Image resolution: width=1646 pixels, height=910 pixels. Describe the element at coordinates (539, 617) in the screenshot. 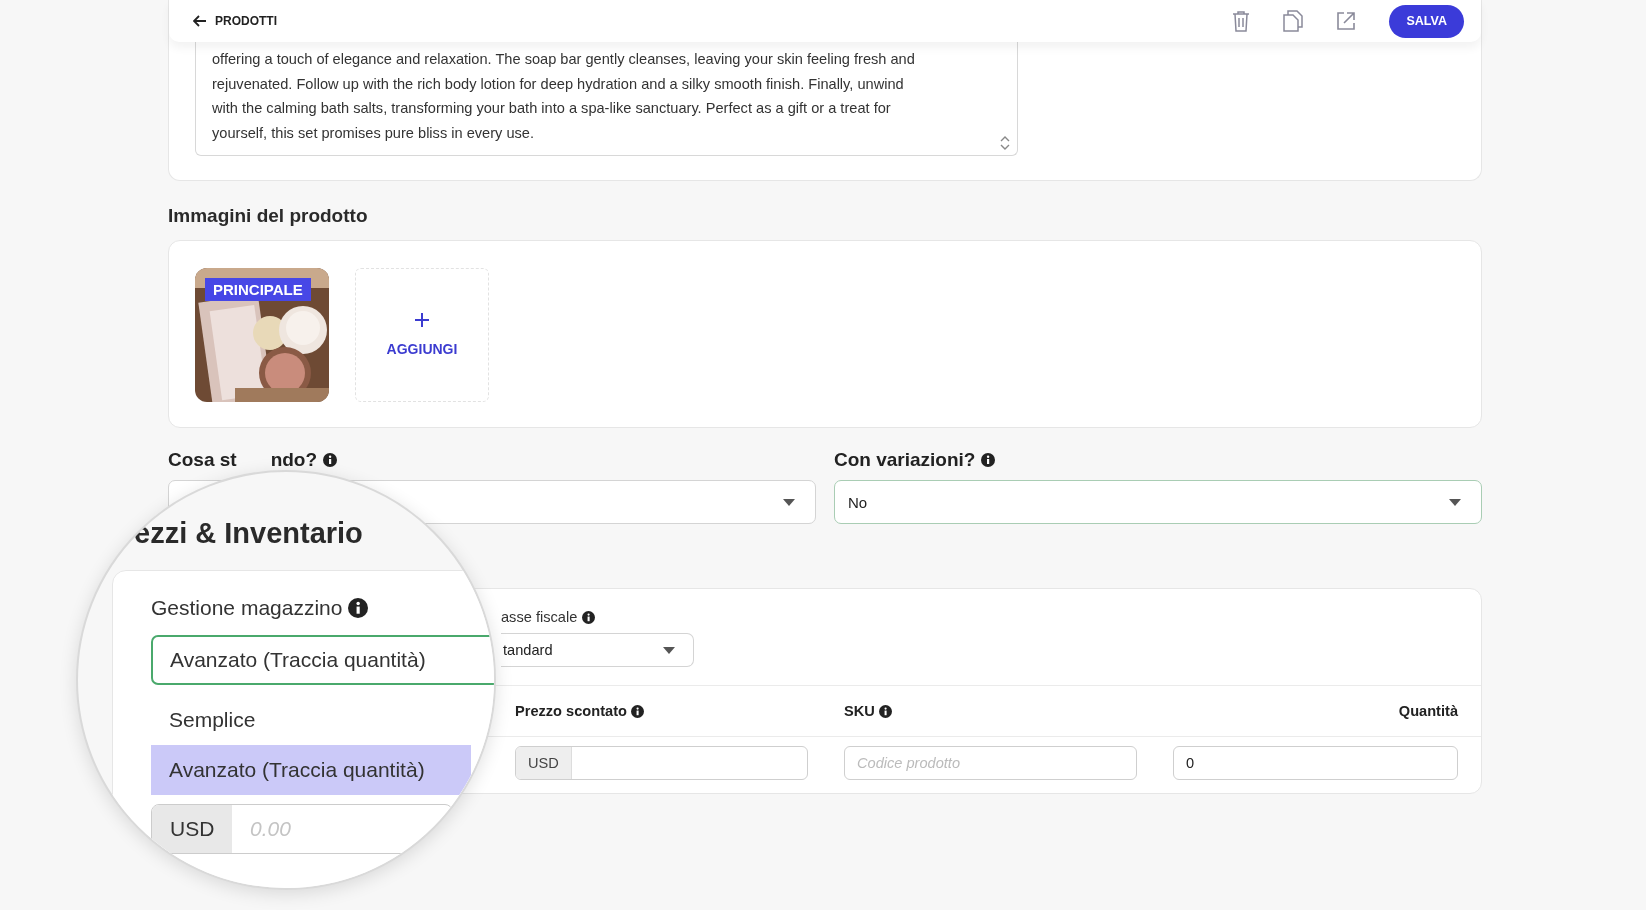

I see `field-label: asse fiscale` at that location.